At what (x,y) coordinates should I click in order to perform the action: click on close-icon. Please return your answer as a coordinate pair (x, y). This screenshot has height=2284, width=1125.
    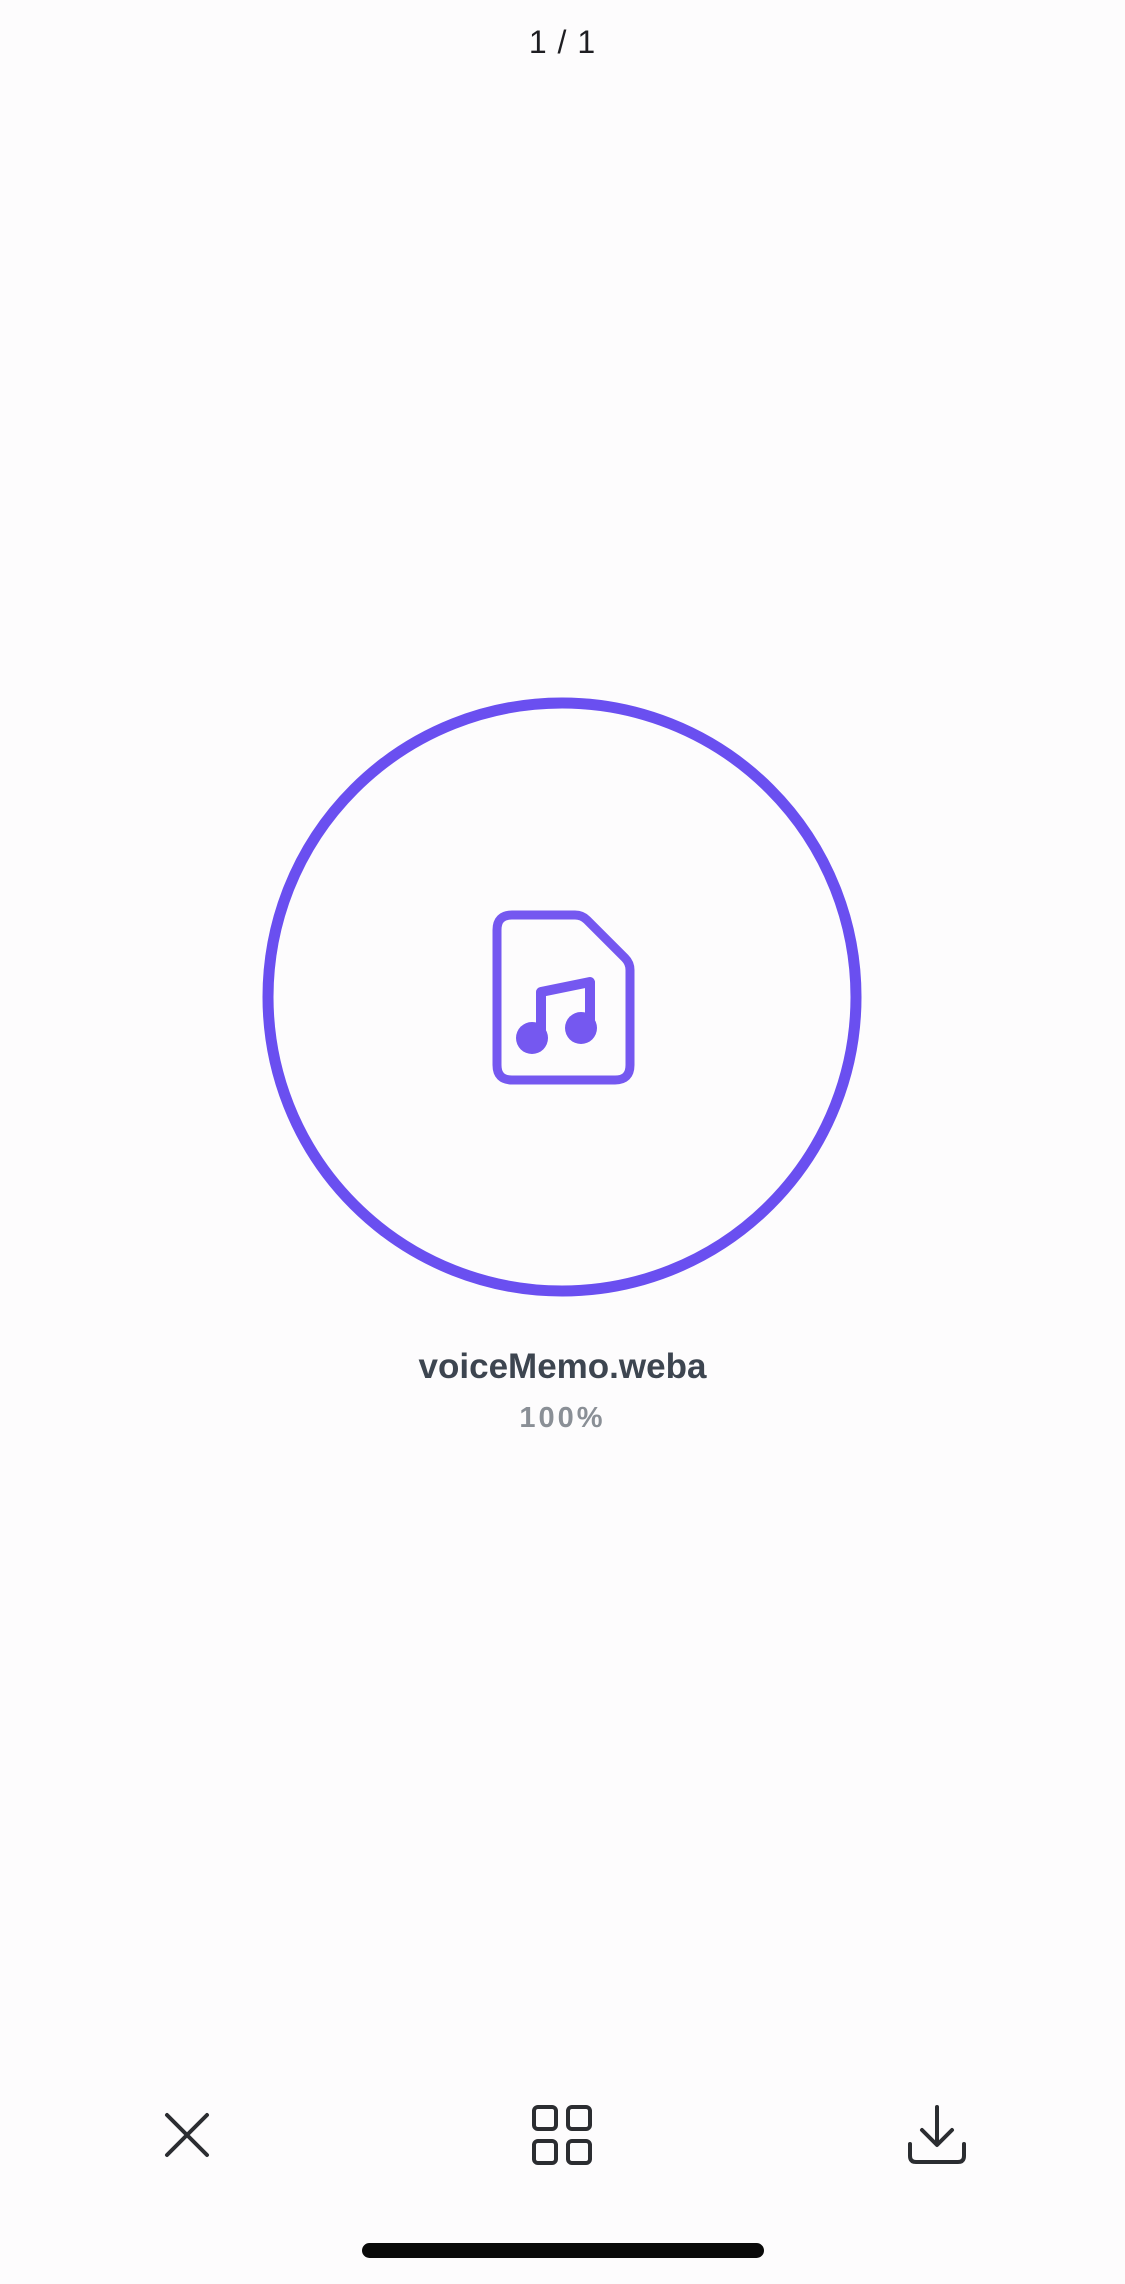
    Looking at the image, I should click on (187, 2135).